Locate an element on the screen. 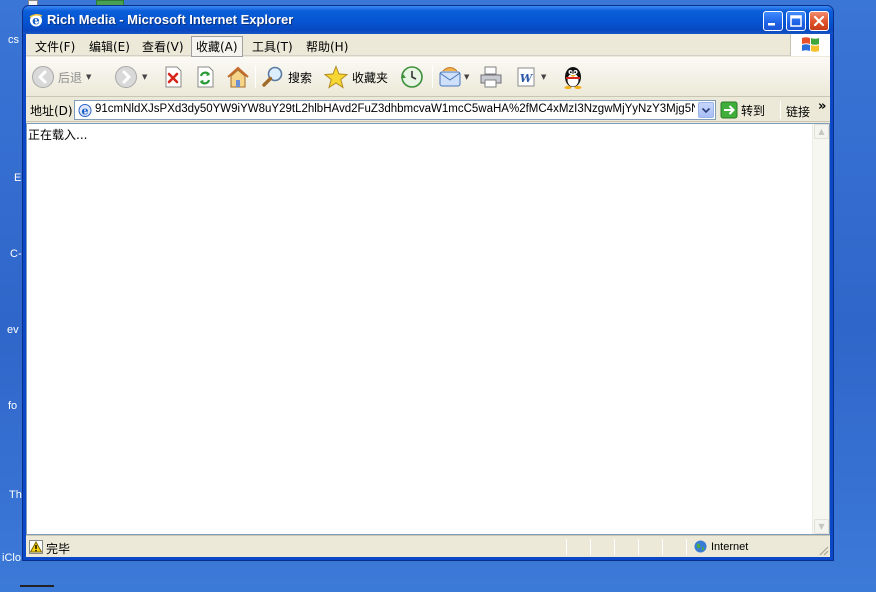 The image size is (876, 592). word-document-icon: W is located at coordinates (526, 77).